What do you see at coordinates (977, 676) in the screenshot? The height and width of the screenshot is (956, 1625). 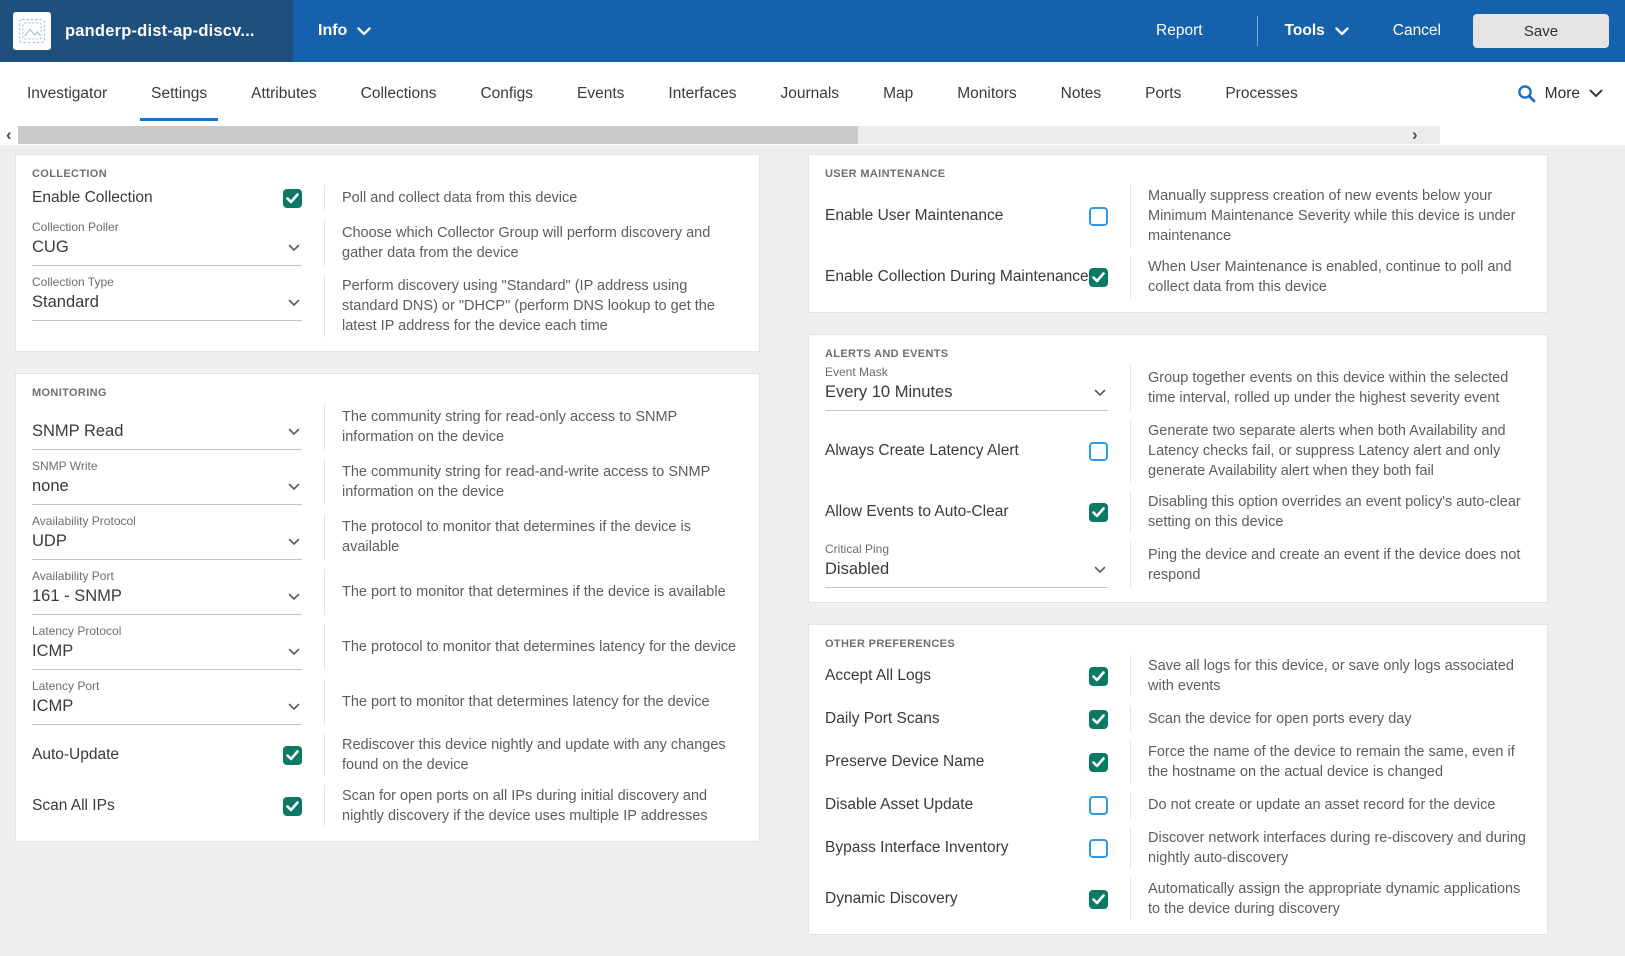 I see `field-column: Accept All Logs` at bounding box center [977, 676].